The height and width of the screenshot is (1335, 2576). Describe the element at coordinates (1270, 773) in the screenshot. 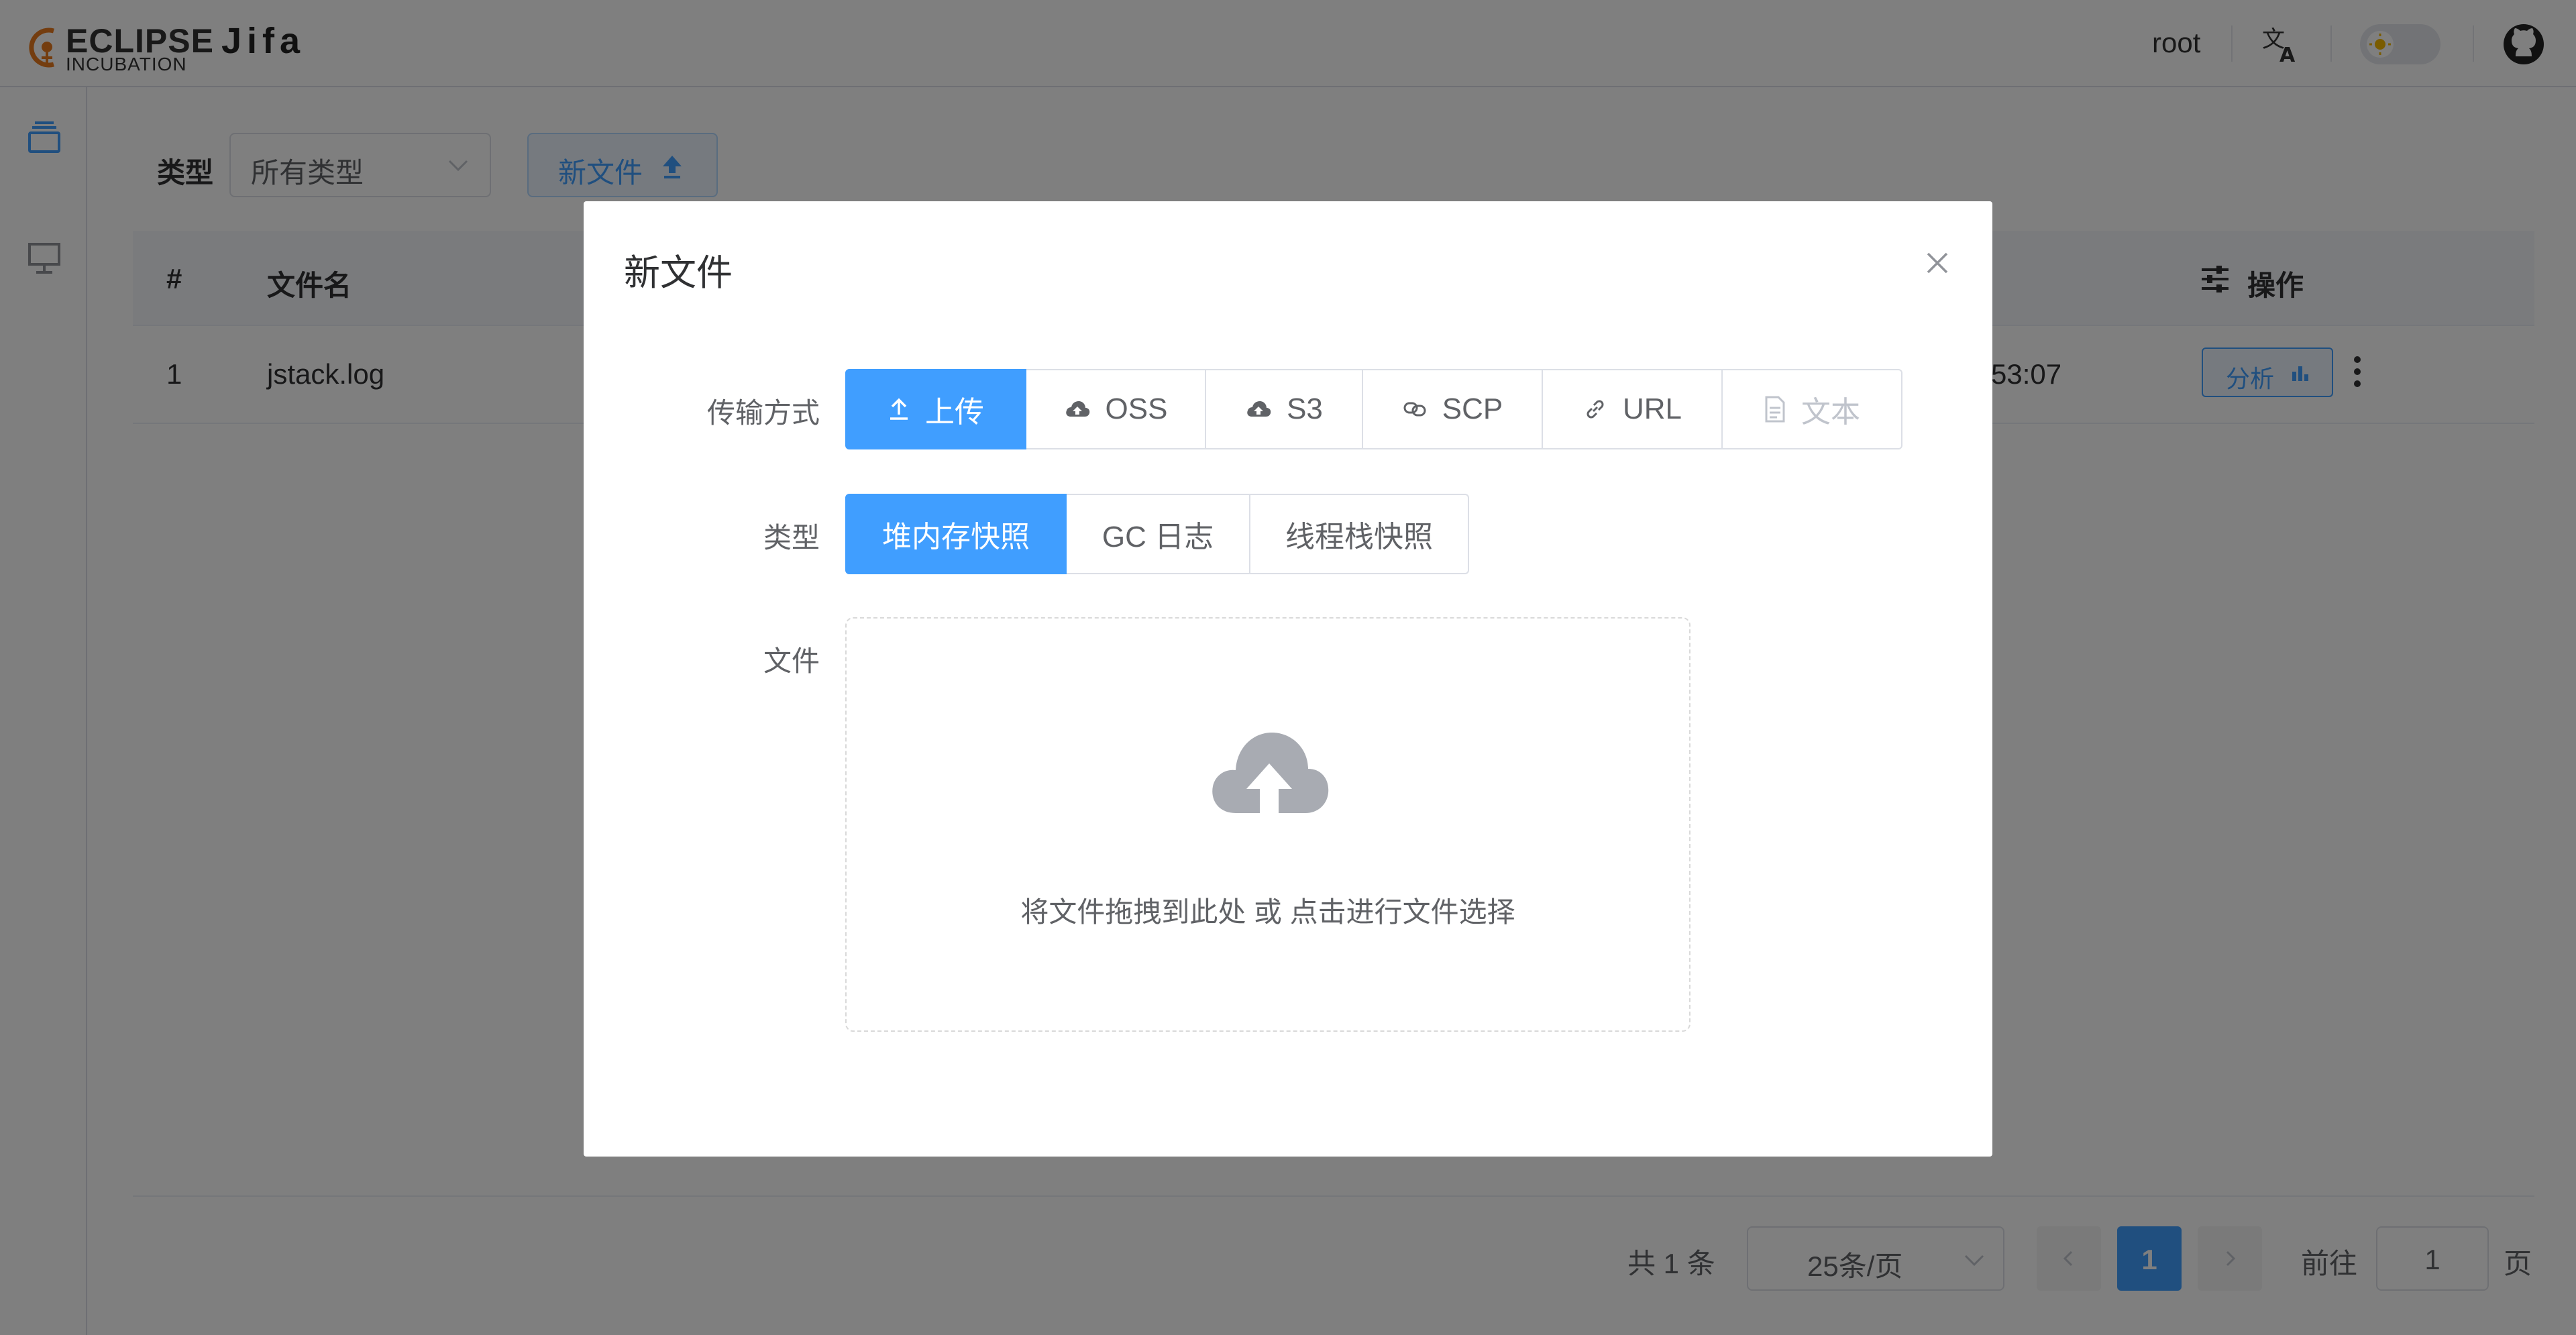

I see `cloud-upload-icon` at that location.